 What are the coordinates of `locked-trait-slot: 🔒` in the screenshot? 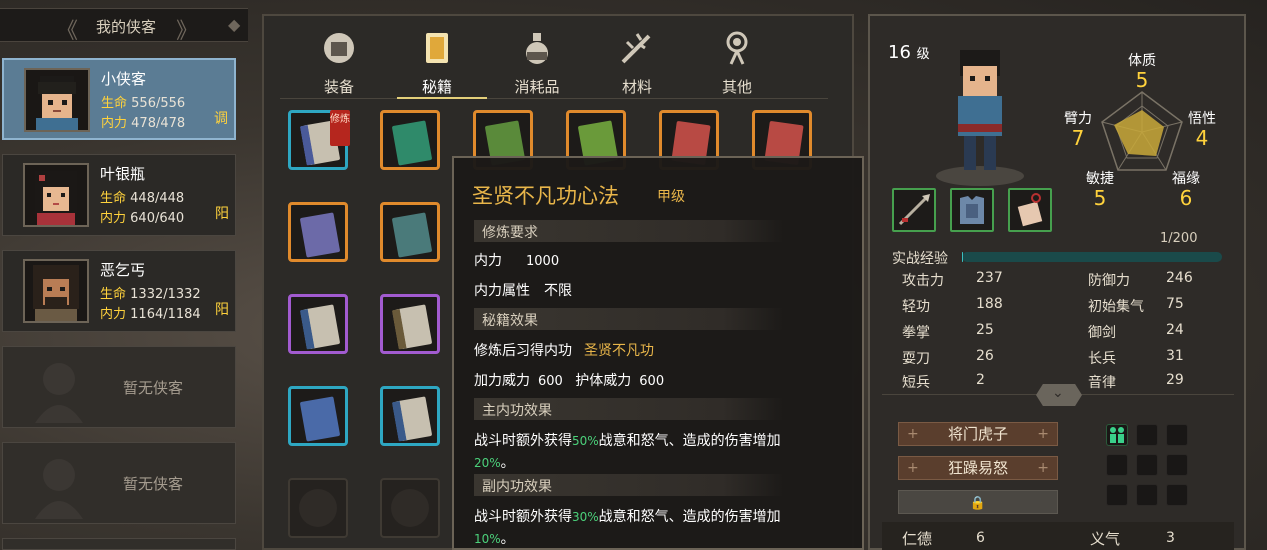 It's located at (978, 502).